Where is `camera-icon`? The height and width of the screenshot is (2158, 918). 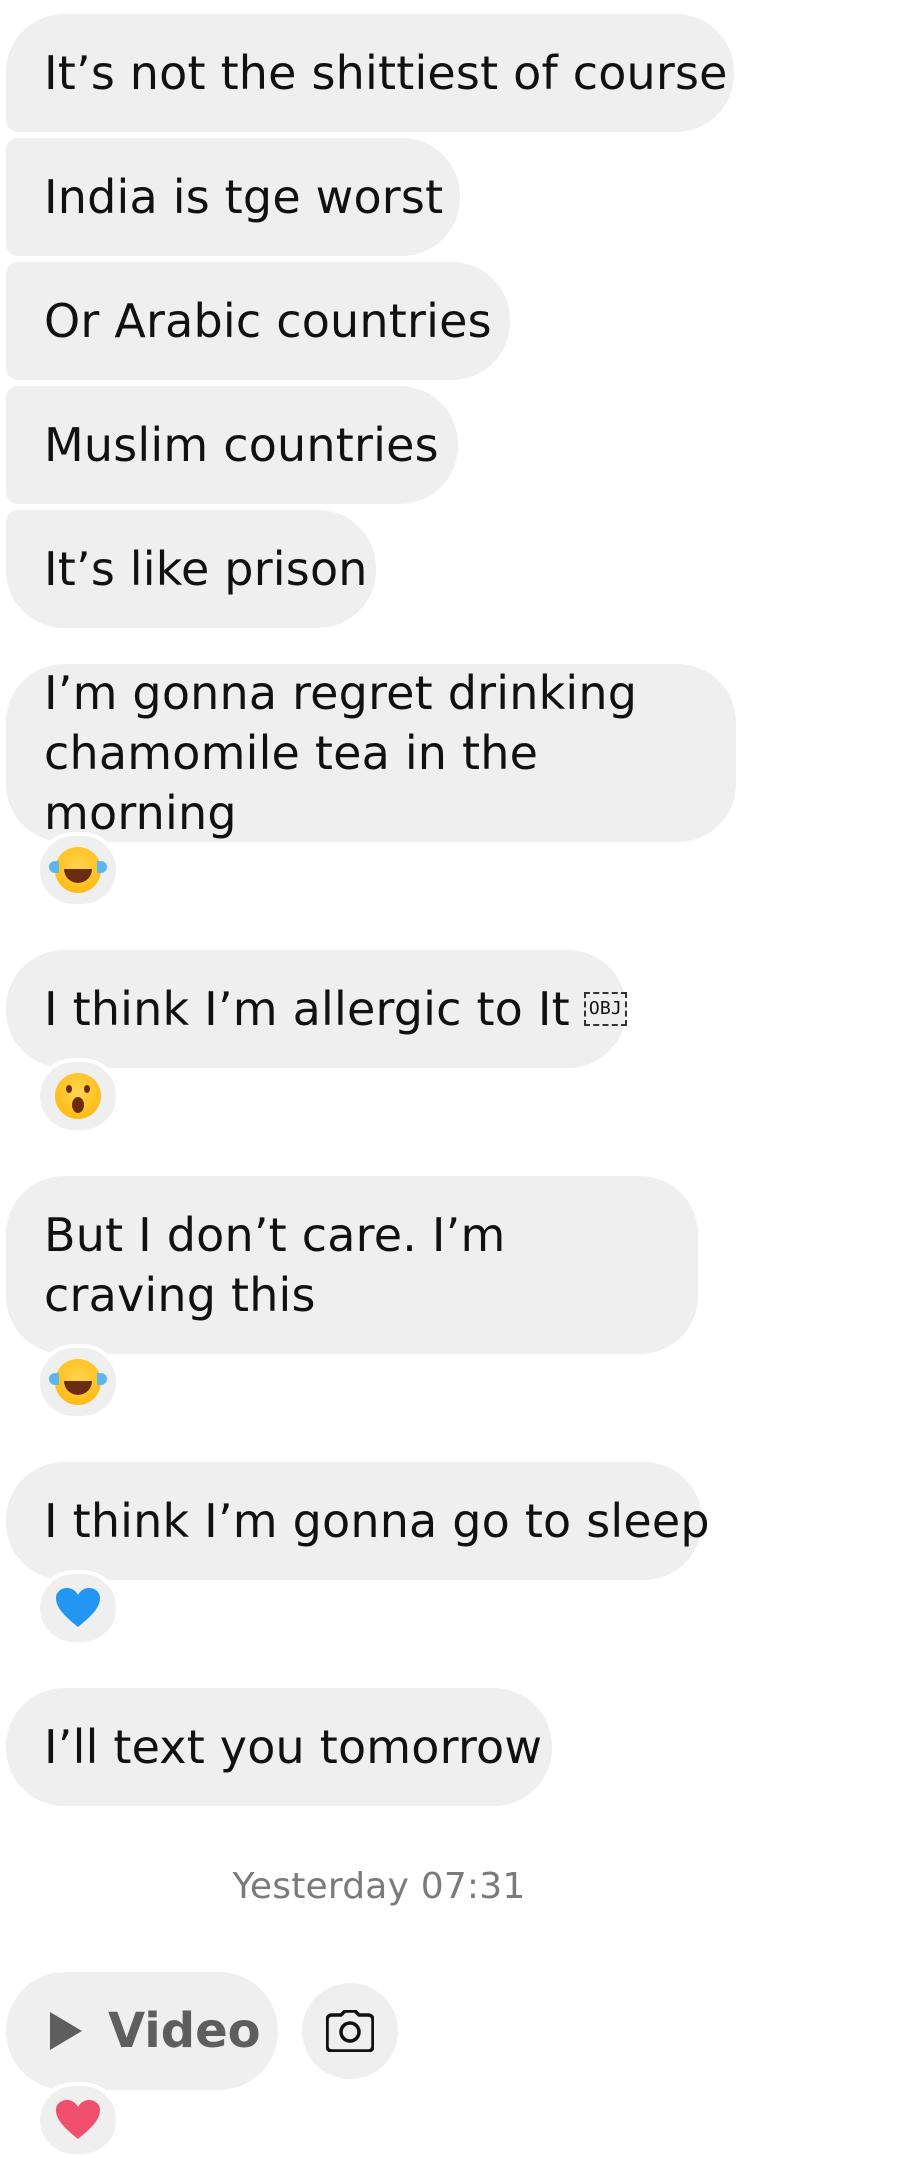 camera-icon is located at coordinates (350, 2031).